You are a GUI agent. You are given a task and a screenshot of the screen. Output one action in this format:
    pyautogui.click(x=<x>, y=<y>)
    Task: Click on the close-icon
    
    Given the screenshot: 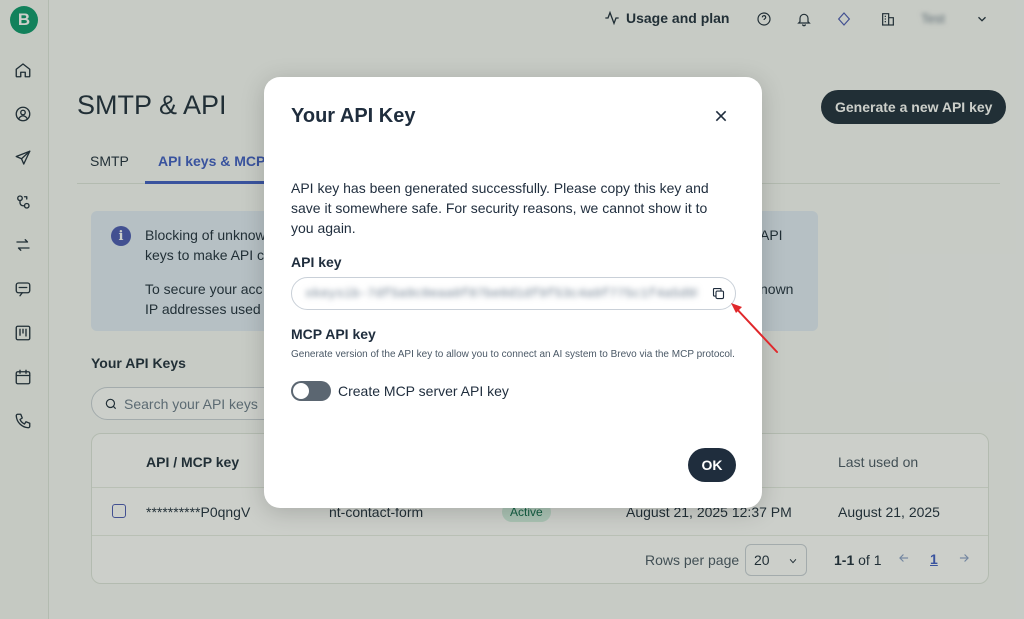 What is the action you would take?
    pyautogui.click(x=721, y=116)
    